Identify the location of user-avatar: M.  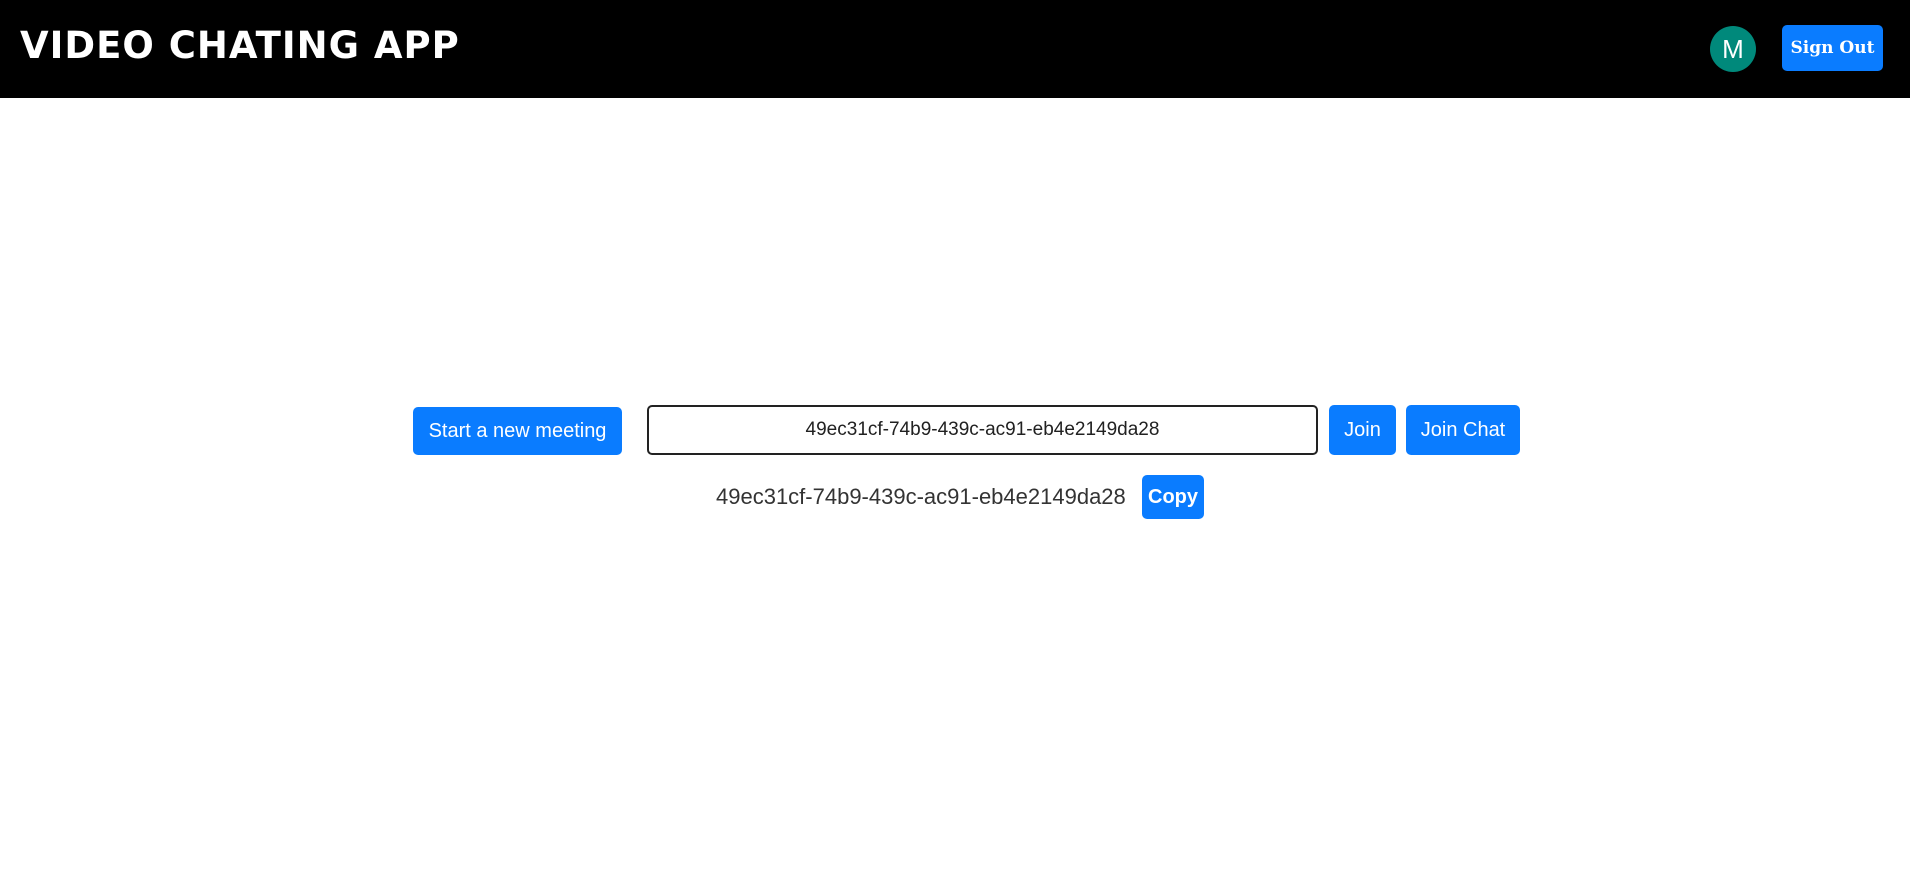
(1733, 49).